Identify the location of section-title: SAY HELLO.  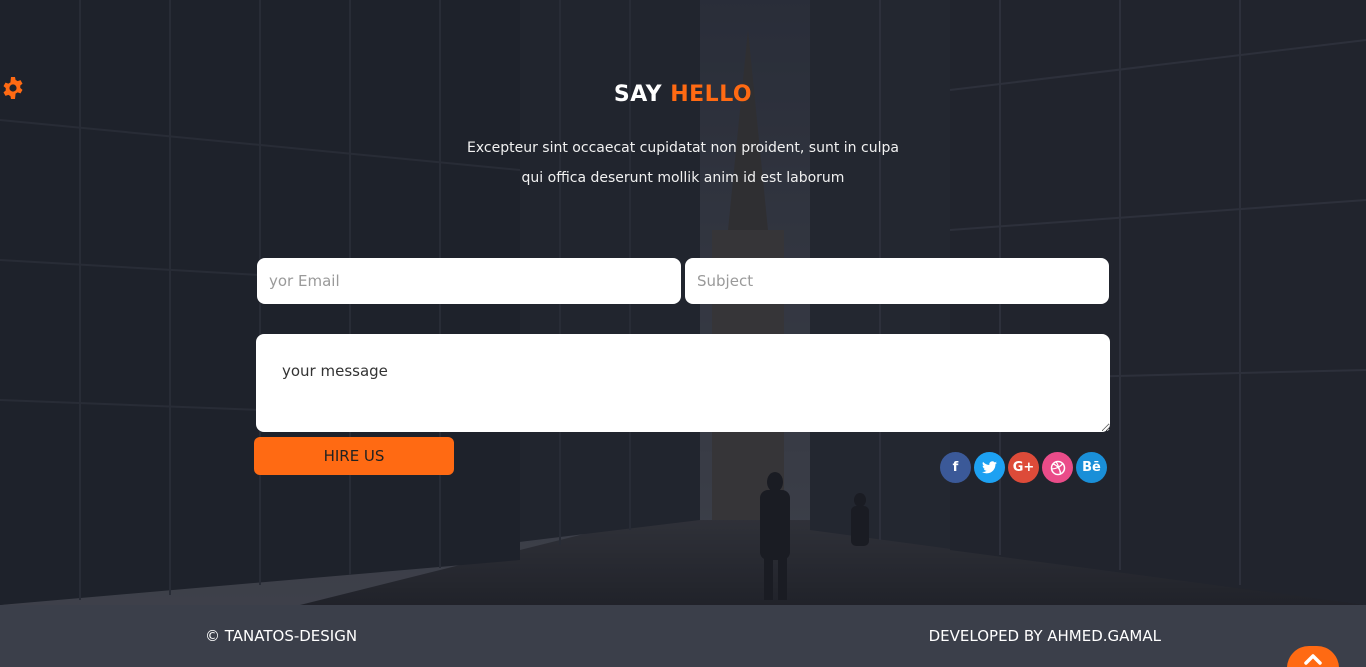
(683, 94).